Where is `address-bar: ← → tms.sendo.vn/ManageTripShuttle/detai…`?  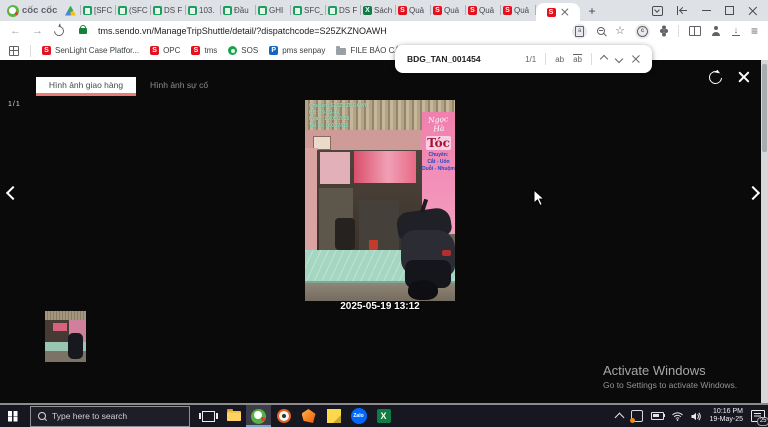 address-bar: ← → tms.sendo.vn/ManageTripShuttle/detai… is located at coordinates (384, 31).